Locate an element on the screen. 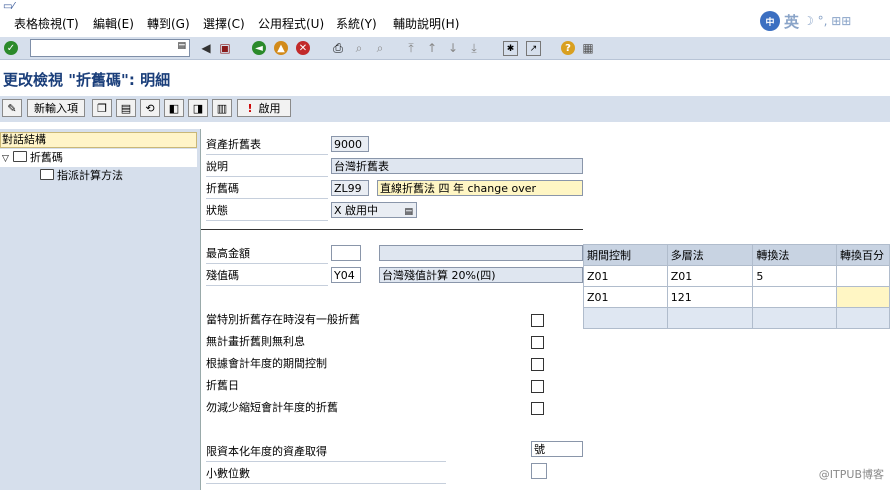  delete-icon: ▤ is located at coordinates (126, 108).